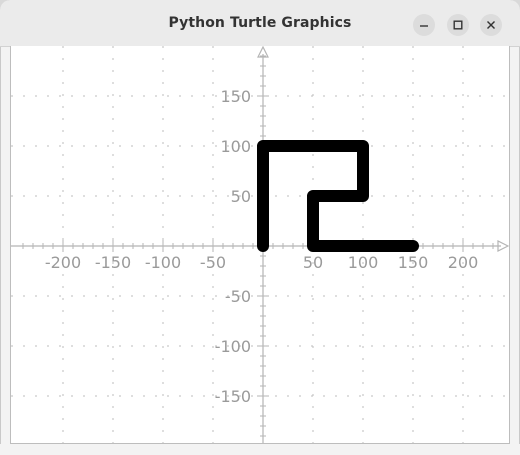 This screenshot has height=455, width=520. I want to click on maximize-button, so click(458, 25).